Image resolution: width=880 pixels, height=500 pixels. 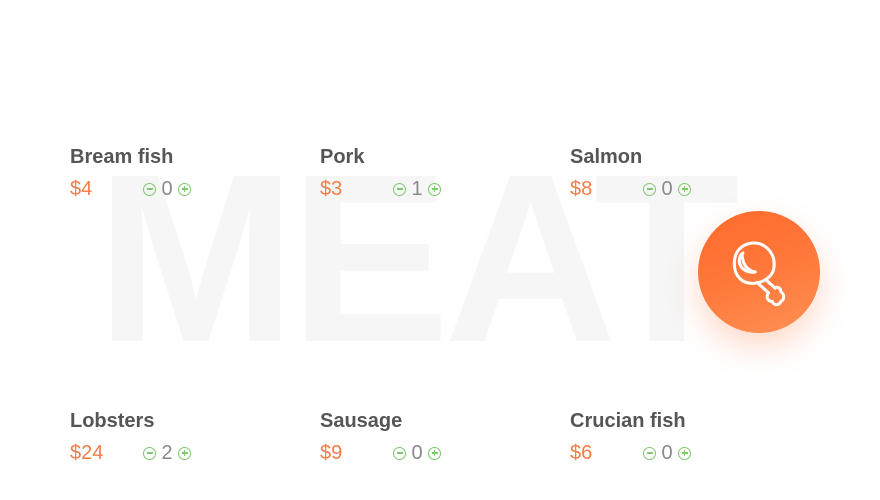 I want to click on quantity-value: 1, so click(x=417, y=188).